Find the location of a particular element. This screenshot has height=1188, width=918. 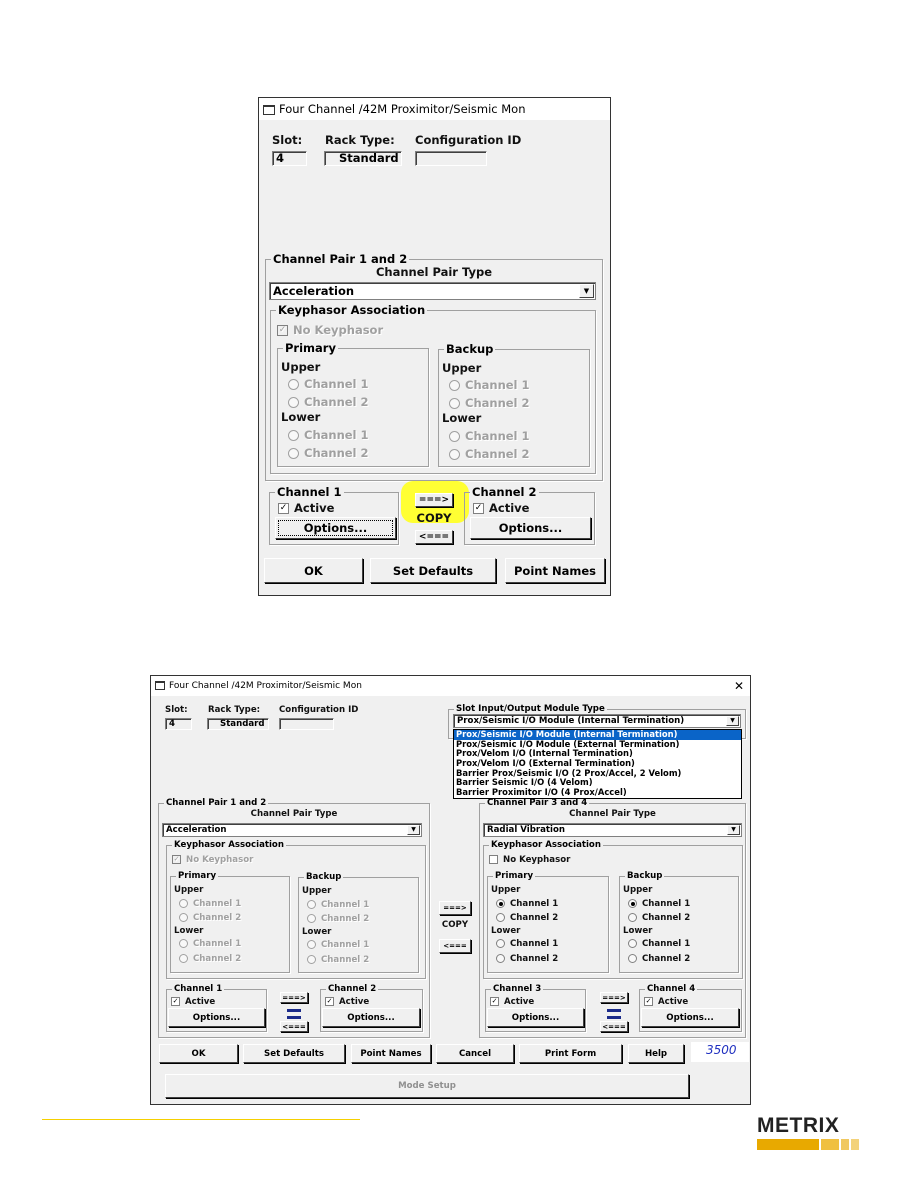

print-form-button: Print Form is located at coordinates (570, 1053).